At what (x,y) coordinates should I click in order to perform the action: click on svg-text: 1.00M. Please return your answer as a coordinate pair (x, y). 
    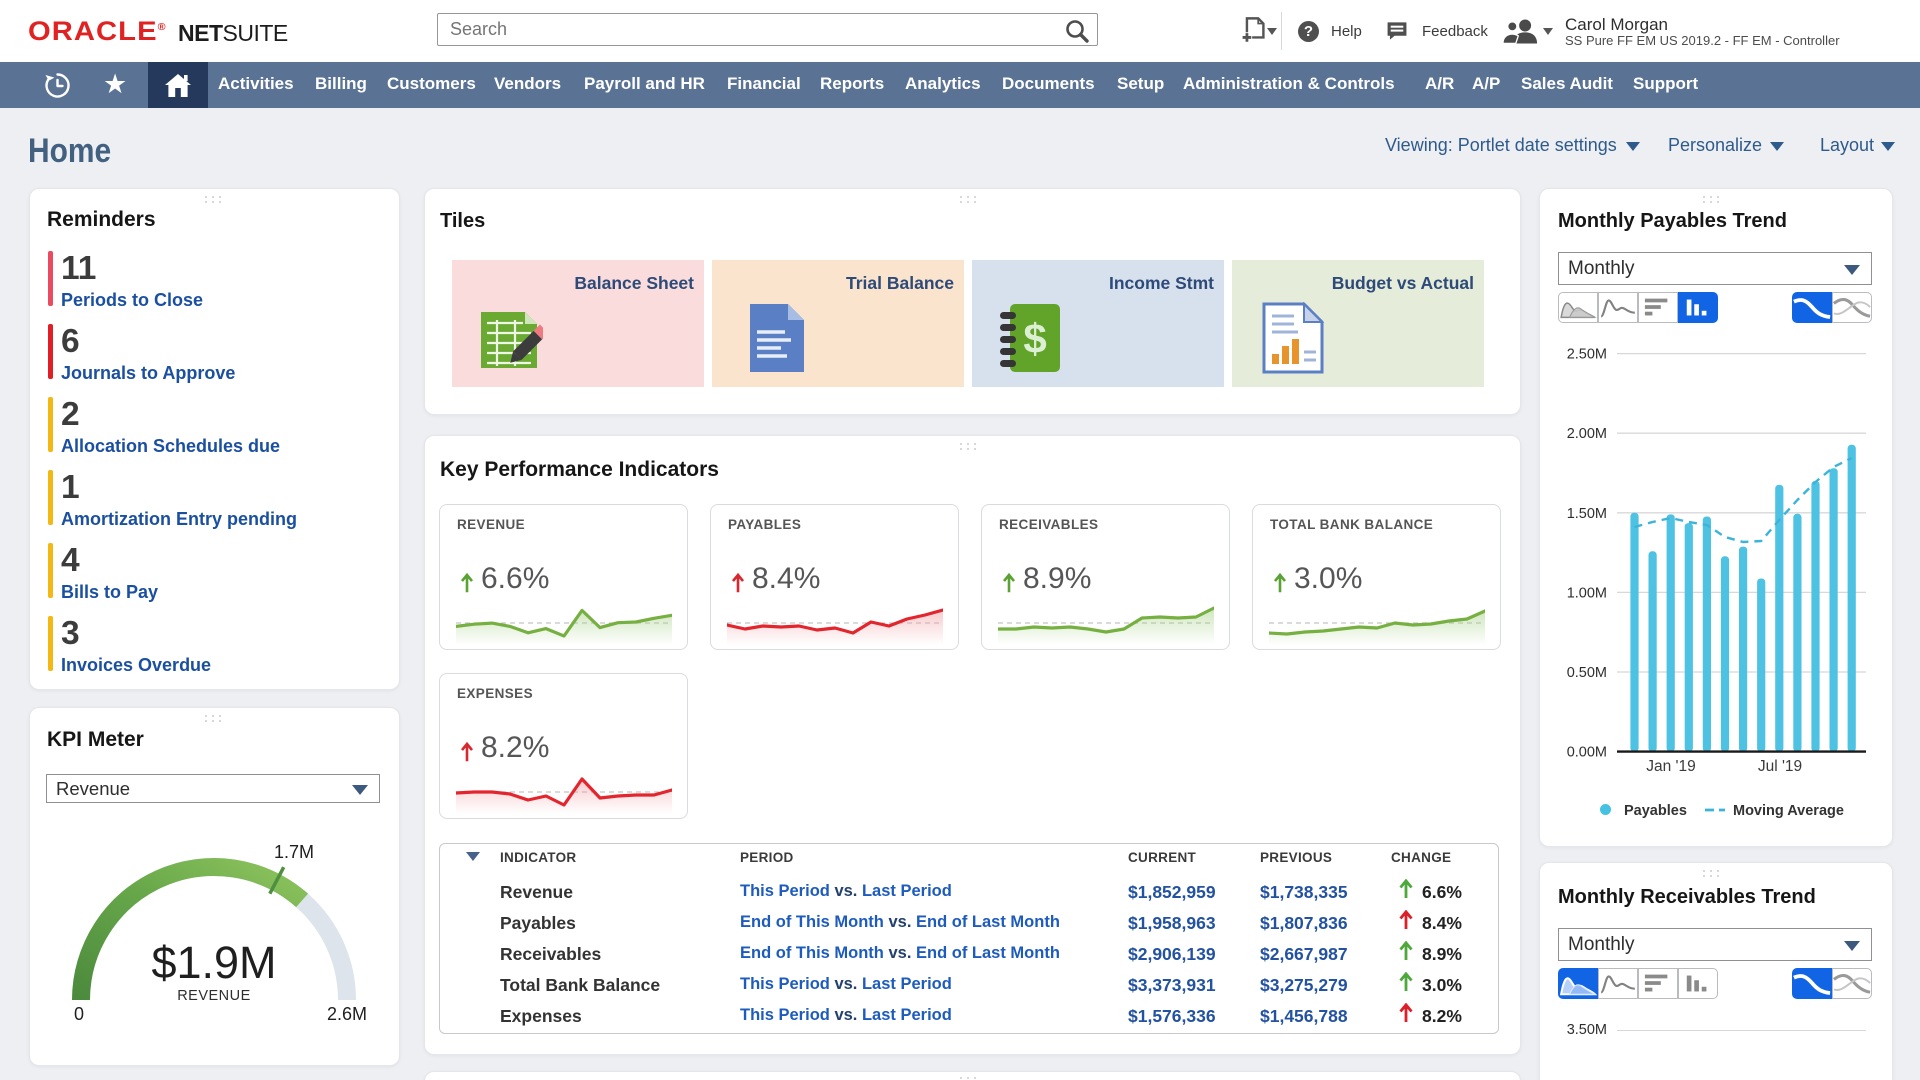
    Looking at the image, I should click on (1587, 593).